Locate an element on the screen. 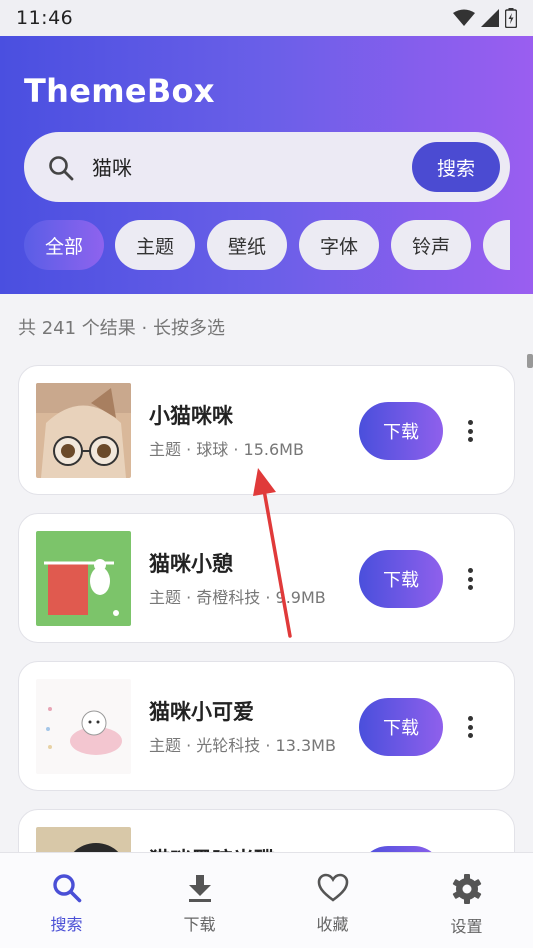 This screenshot has height=948, width=533. nav-label: 搜索 is located at coordinates (66, 924).